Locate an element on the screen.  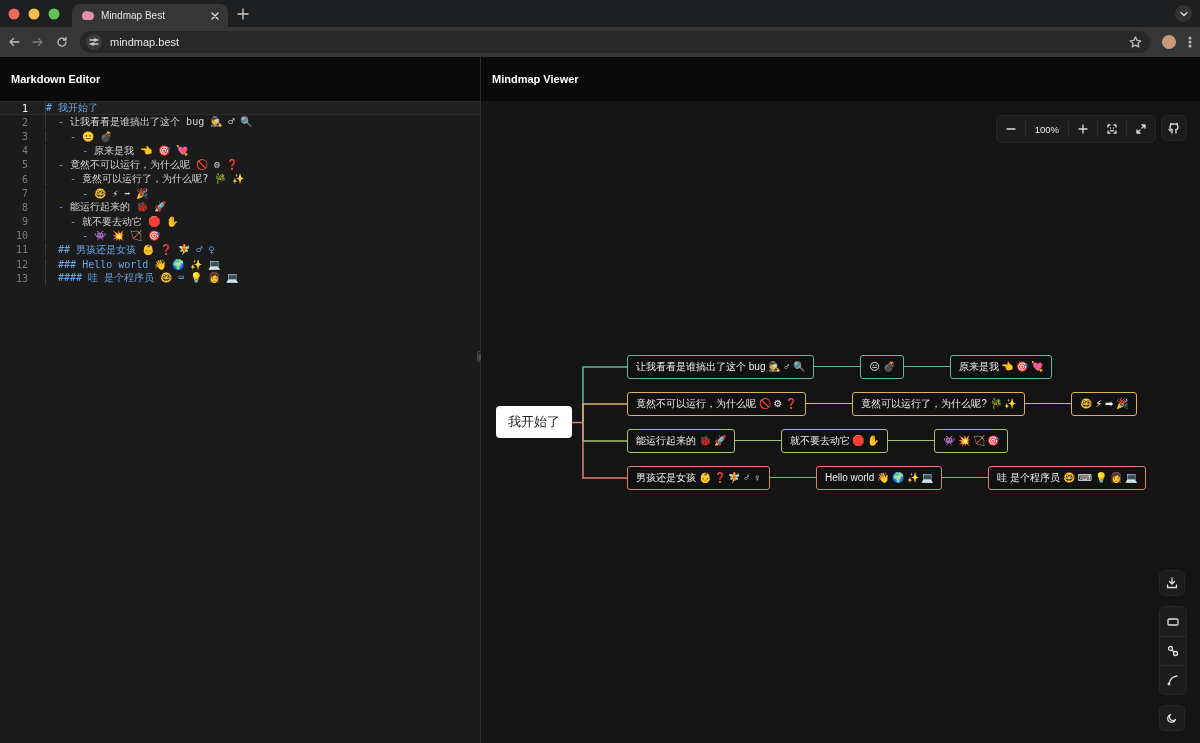
line-number: 2 is located at coordinates (24, 122).